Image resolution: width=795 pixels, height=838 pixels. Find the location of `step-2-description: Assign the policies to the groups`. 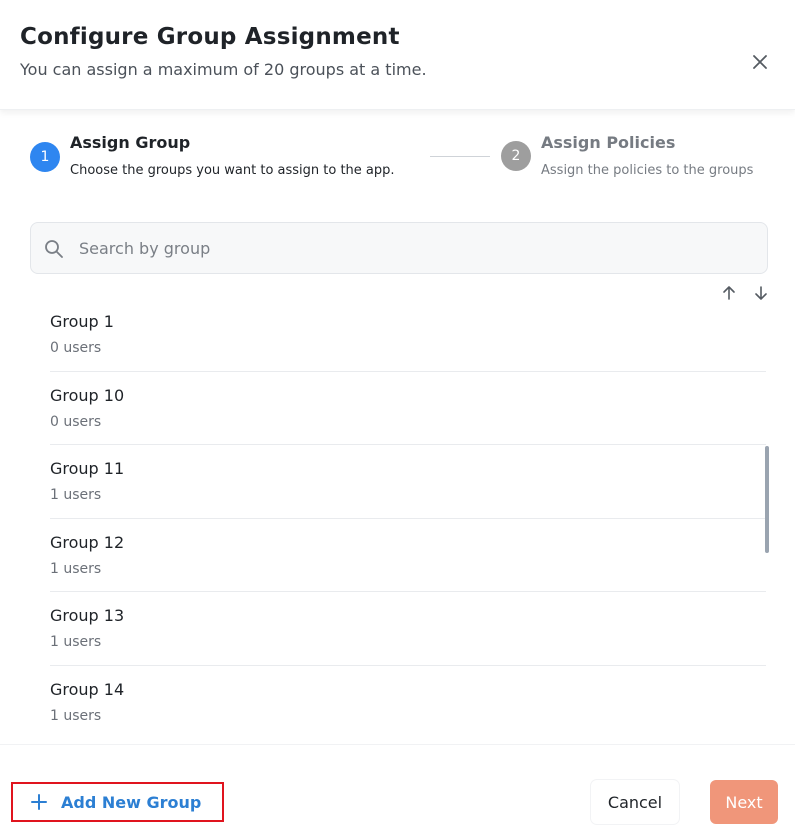

step-2-description: Assign the policies to the groups is located at coordinates (647, 170).